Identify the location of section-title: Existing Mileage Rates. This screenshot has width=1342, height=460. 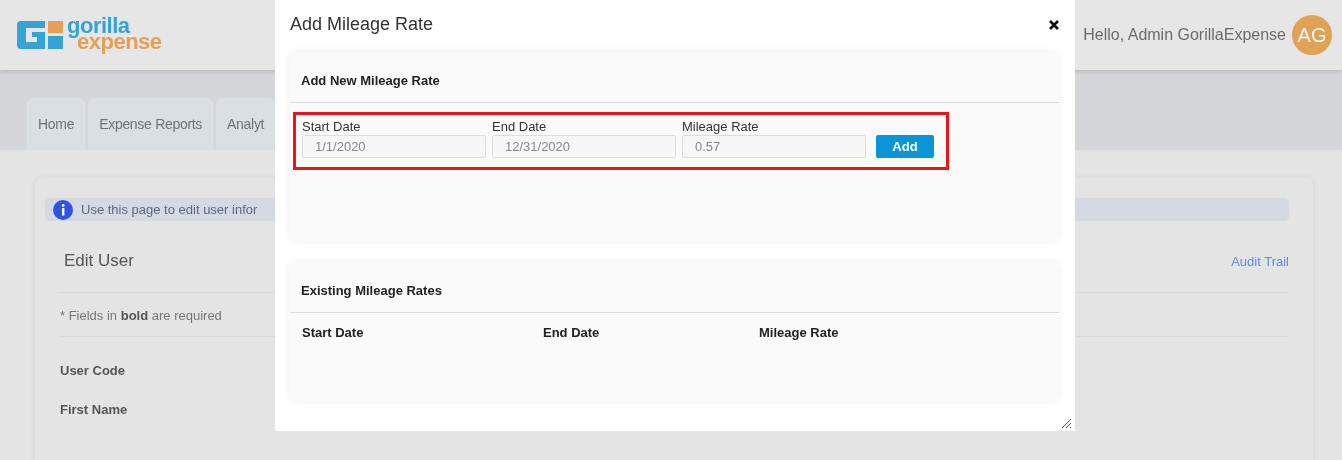
(674, 287).